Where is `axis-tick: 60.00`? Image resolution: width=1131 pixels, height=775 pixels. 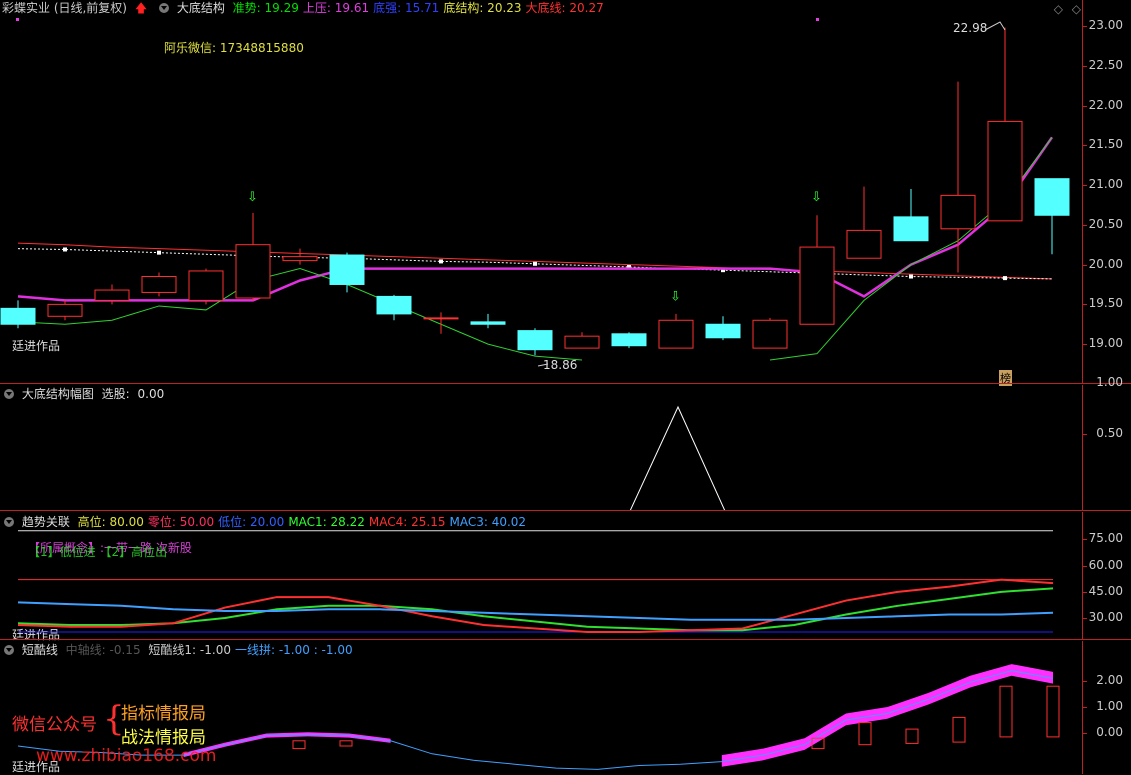 axis-tick: 60.00 is located at coordinates (1105, 564).